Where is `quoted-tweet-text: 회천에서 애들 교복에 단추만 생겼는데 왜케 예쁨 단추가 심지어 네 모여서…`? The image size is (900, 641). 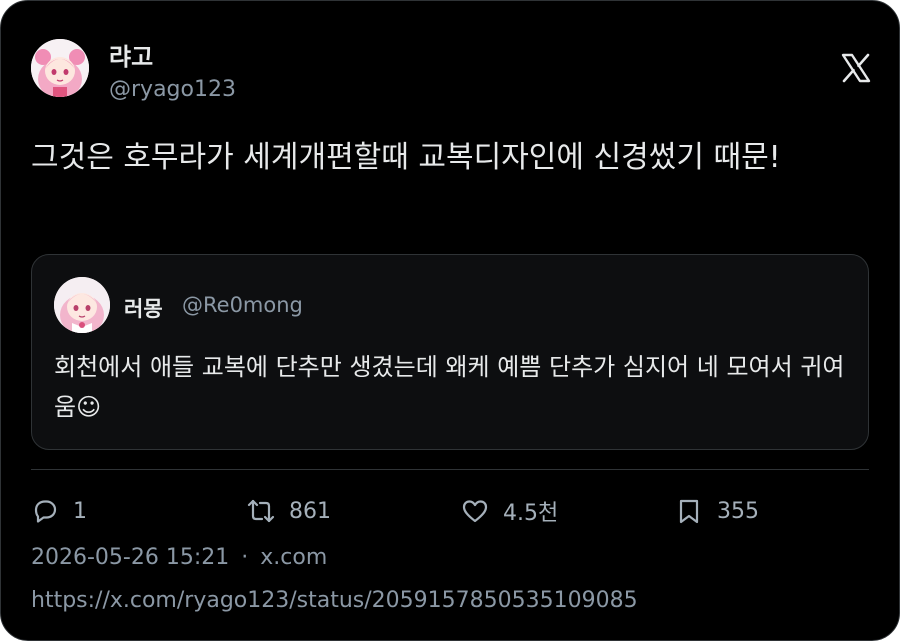 quoted-tweet-text: 회천에서 애들 교복에 단추만 생겼는데 왜케 예쁨 단추가 심지어 네 모여서… is located at coordinates (449, 387).